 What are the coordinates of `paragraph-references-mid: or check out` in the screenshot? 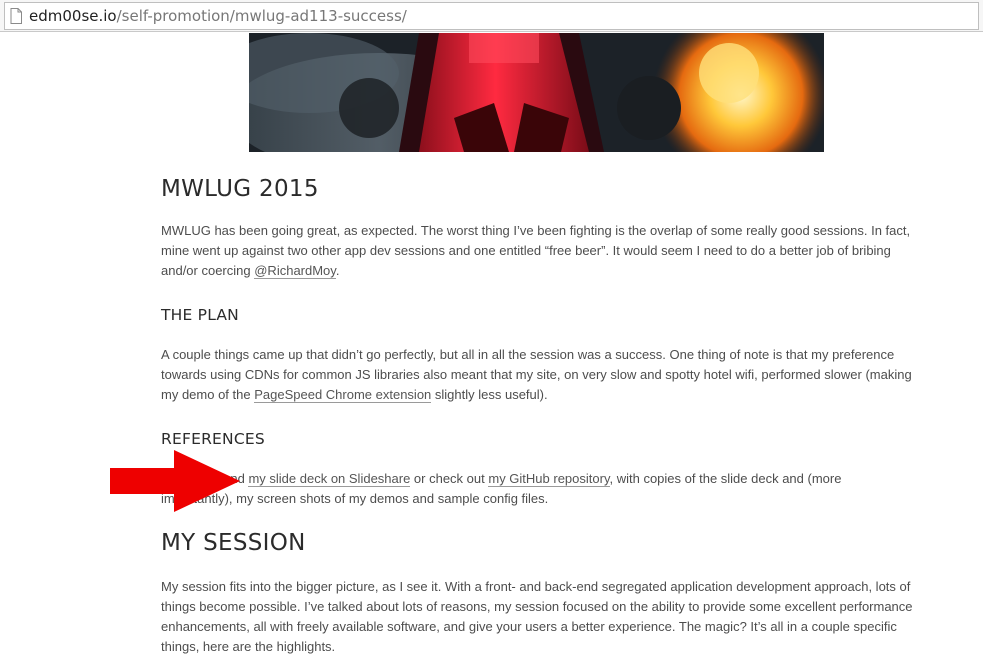 It's located at (449, 478).